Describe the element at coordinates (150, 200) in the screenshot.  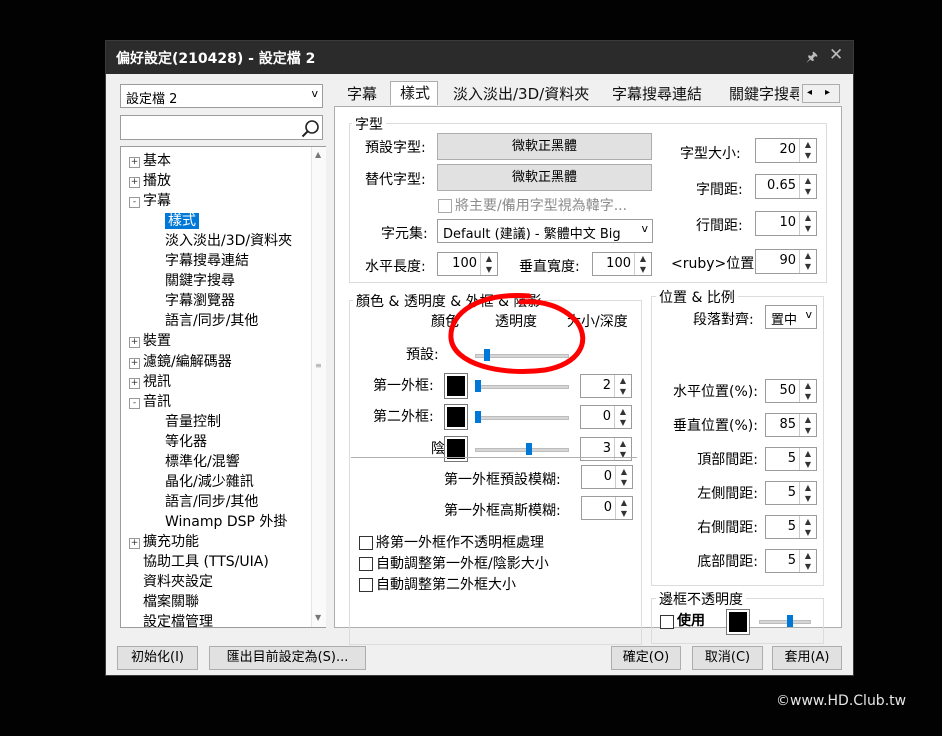
I see `tree-category: - 字幕` at that location.